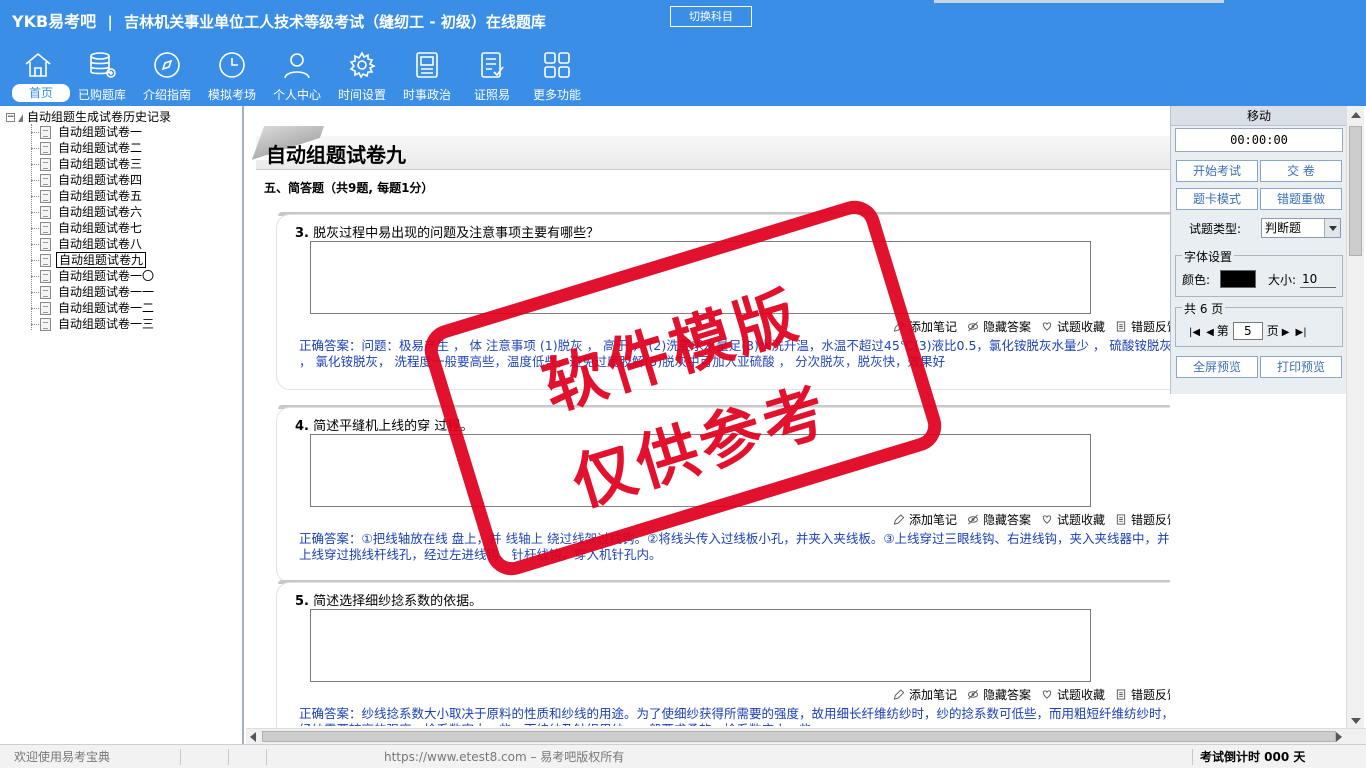 Image resolution: width=1366 pixels, height=769 pixels. I want to click on control-panel-title: 移动, so click(1259, 116).